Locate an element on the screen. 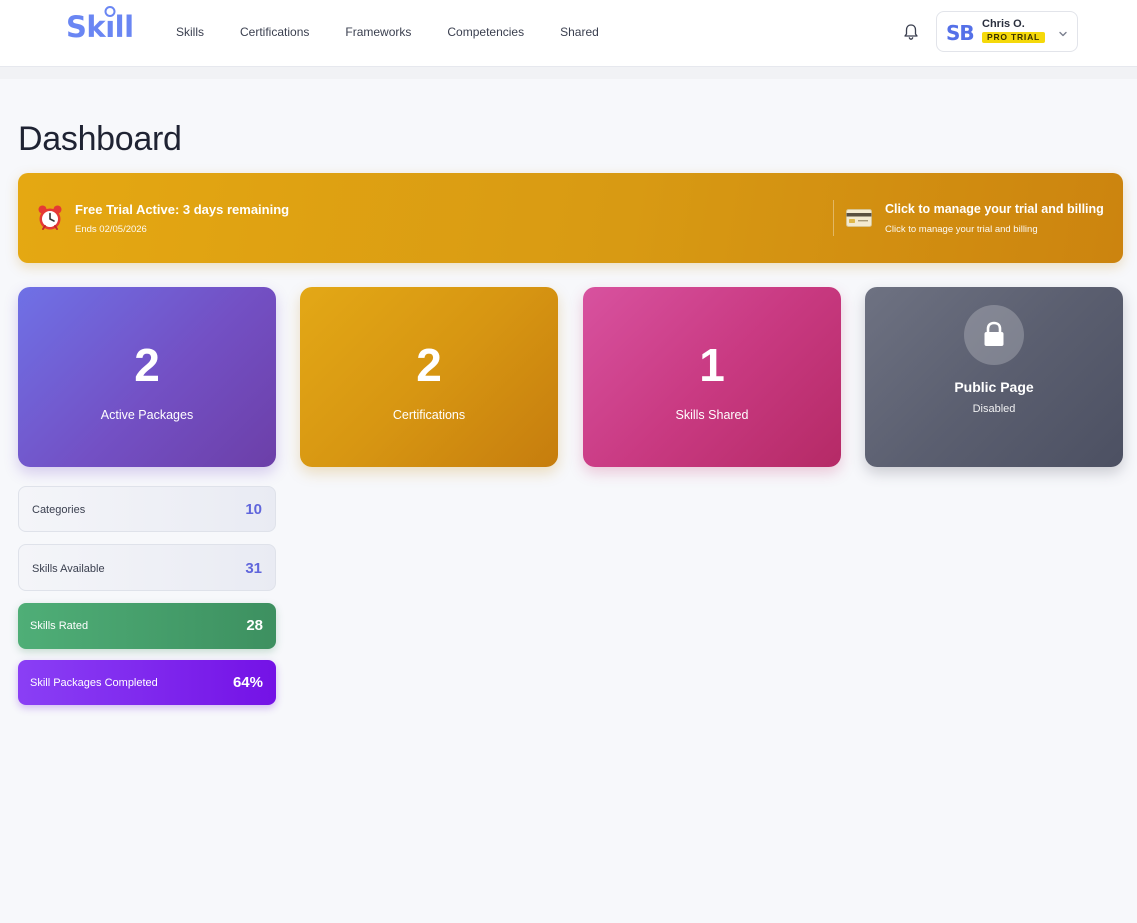  metric-value: 28 is located at coordinates (254, 625).